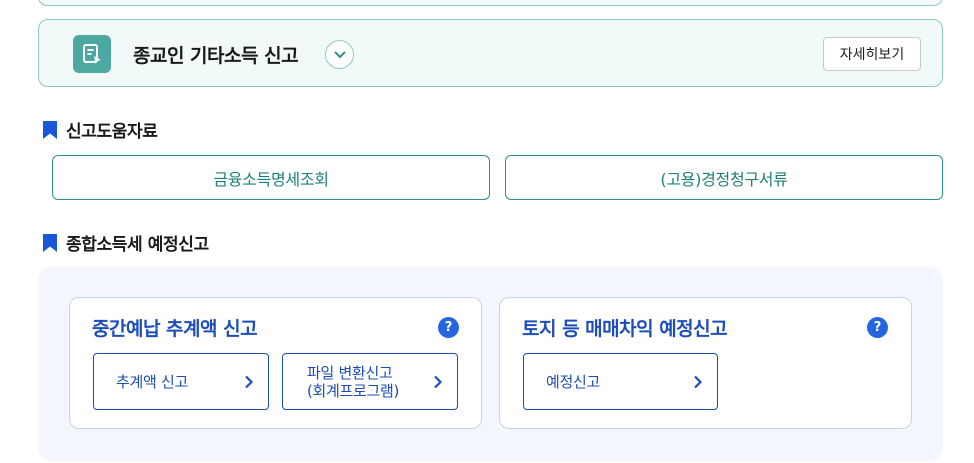 This screenshot has height=463, width=974. I want to click on file-conversion-filing-button: 파일 변환신고 (회계프로그램), so click(370, 381).